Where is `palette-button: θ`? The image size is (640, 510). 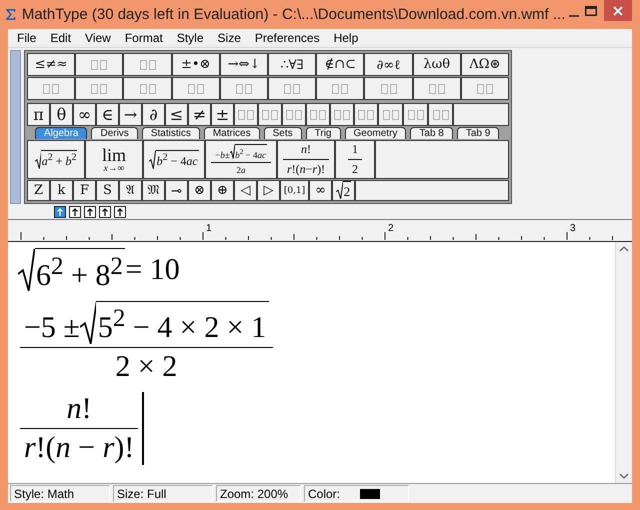
palette-button: θ is located at coordinates (61, 114).